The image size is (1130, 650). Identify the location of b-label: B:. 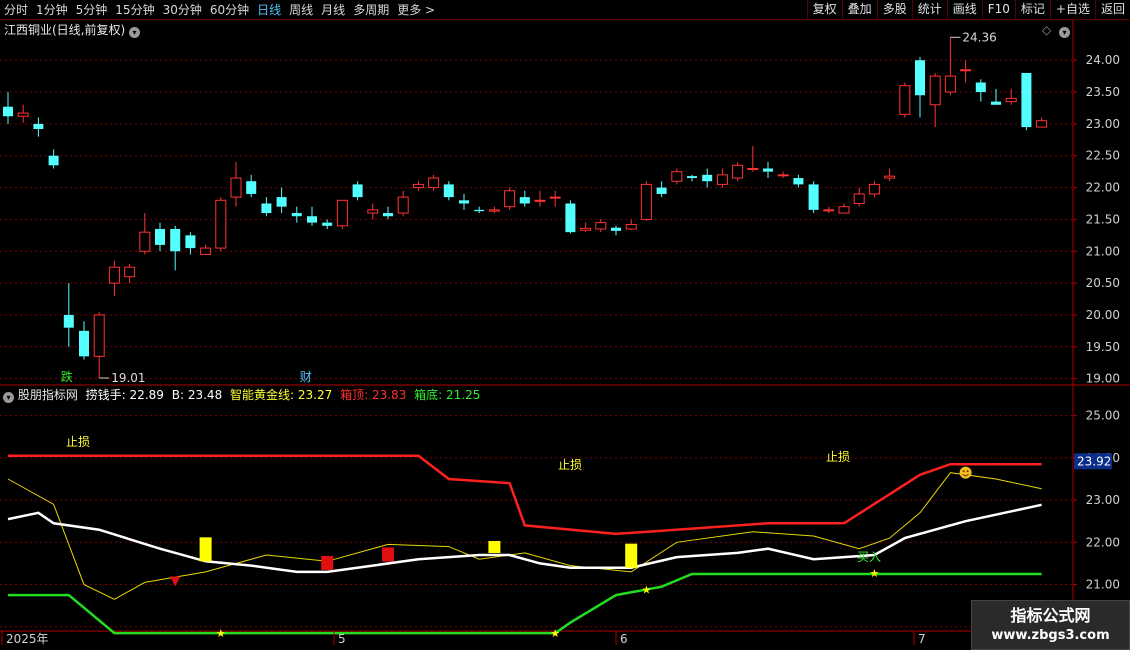
(178, 395).